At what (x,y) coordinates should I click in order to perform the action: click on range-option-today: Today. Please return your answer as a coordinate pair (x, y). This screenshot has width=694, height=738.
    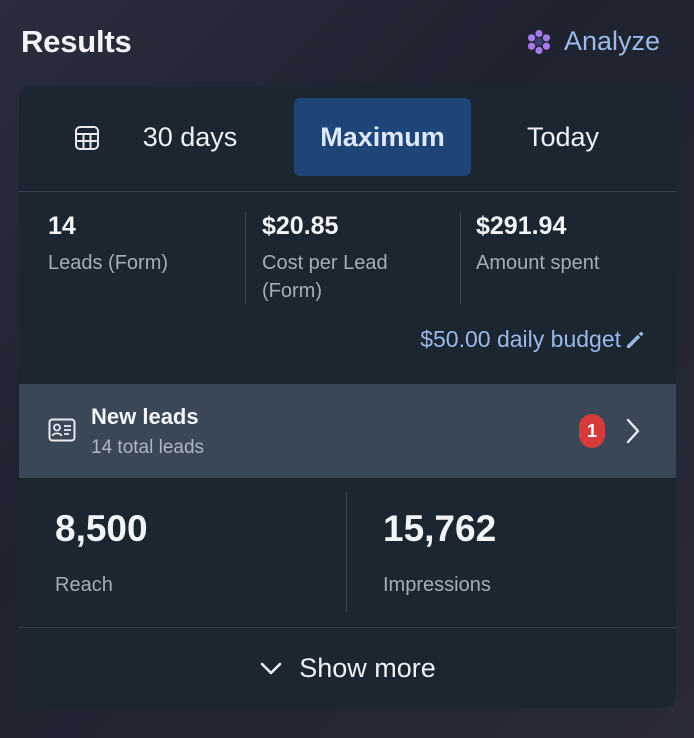
    Looking at the image, I should click on (563, 137).